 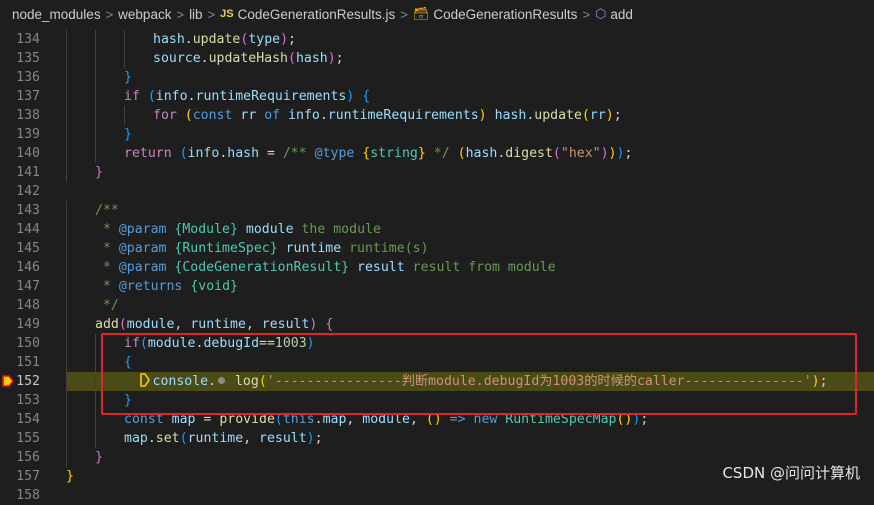 What do you see at coordinates (437, 39) in the screenshot?
I see `code-line-134: 134 hash.update(type);` at bounding box center [437, 39].